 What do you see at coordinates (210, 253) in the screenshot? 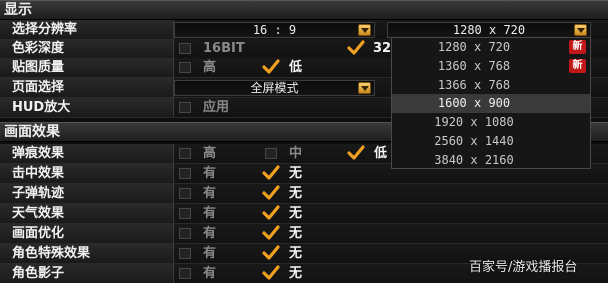
I see `char-effects-yes-label: 有` at bounding box center [210, 253].